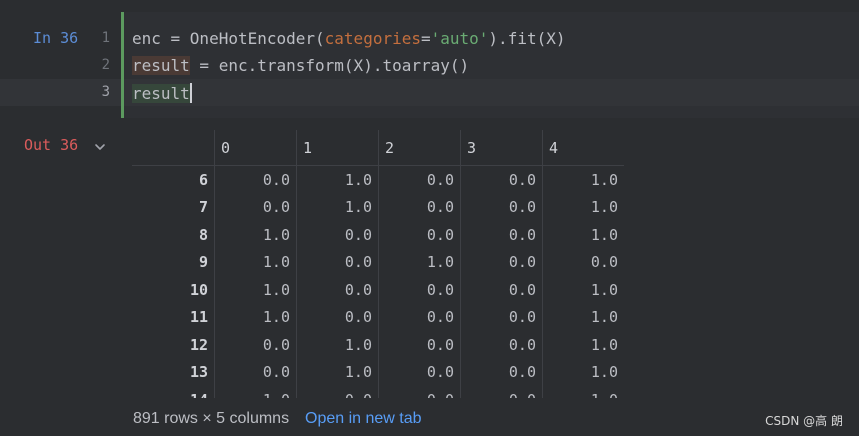 Image resolution: width=859 pixels, height=436 pixels. What do you see at coordinates (203, 234) in the screenshot?
I see `row-index: 8` at bounding box center [203, 234].